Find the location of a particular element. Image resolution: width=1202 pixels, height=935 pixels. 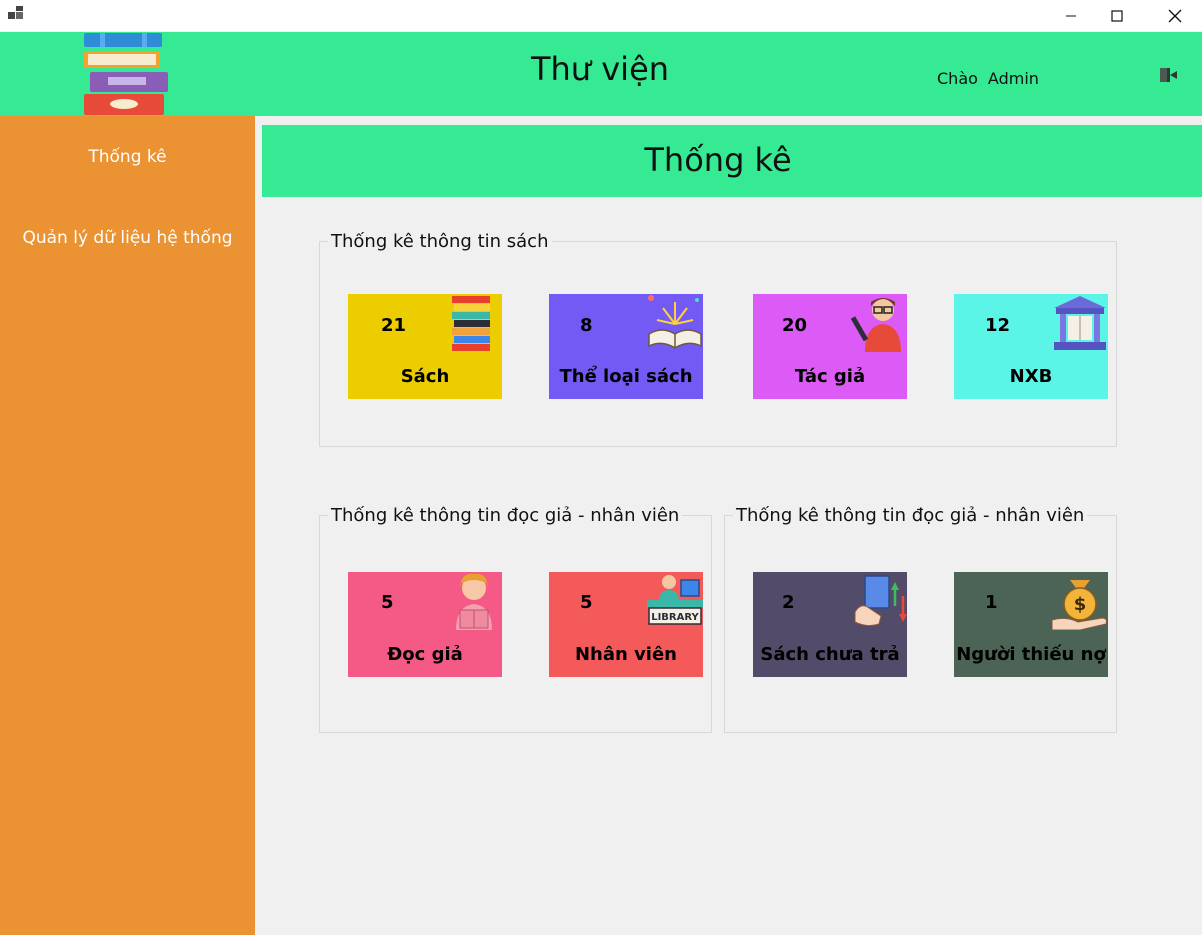

stat-card-debtors: 1 Người thiếu nợ $ is located at coordinates (1031, 624).